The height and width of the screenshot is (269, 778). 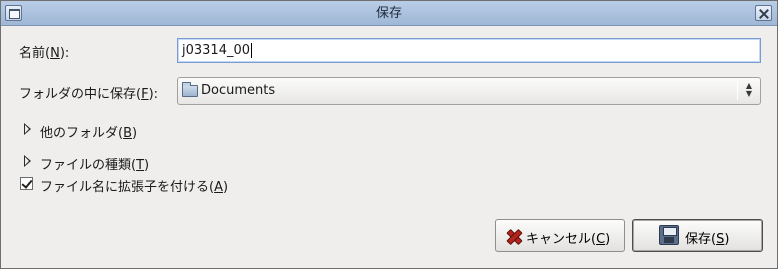 What do you see at coordinates (95, 165) in the screenshot?
I see `file-type-label: ファイルの種類(T)` at bounding box center [95, 165].